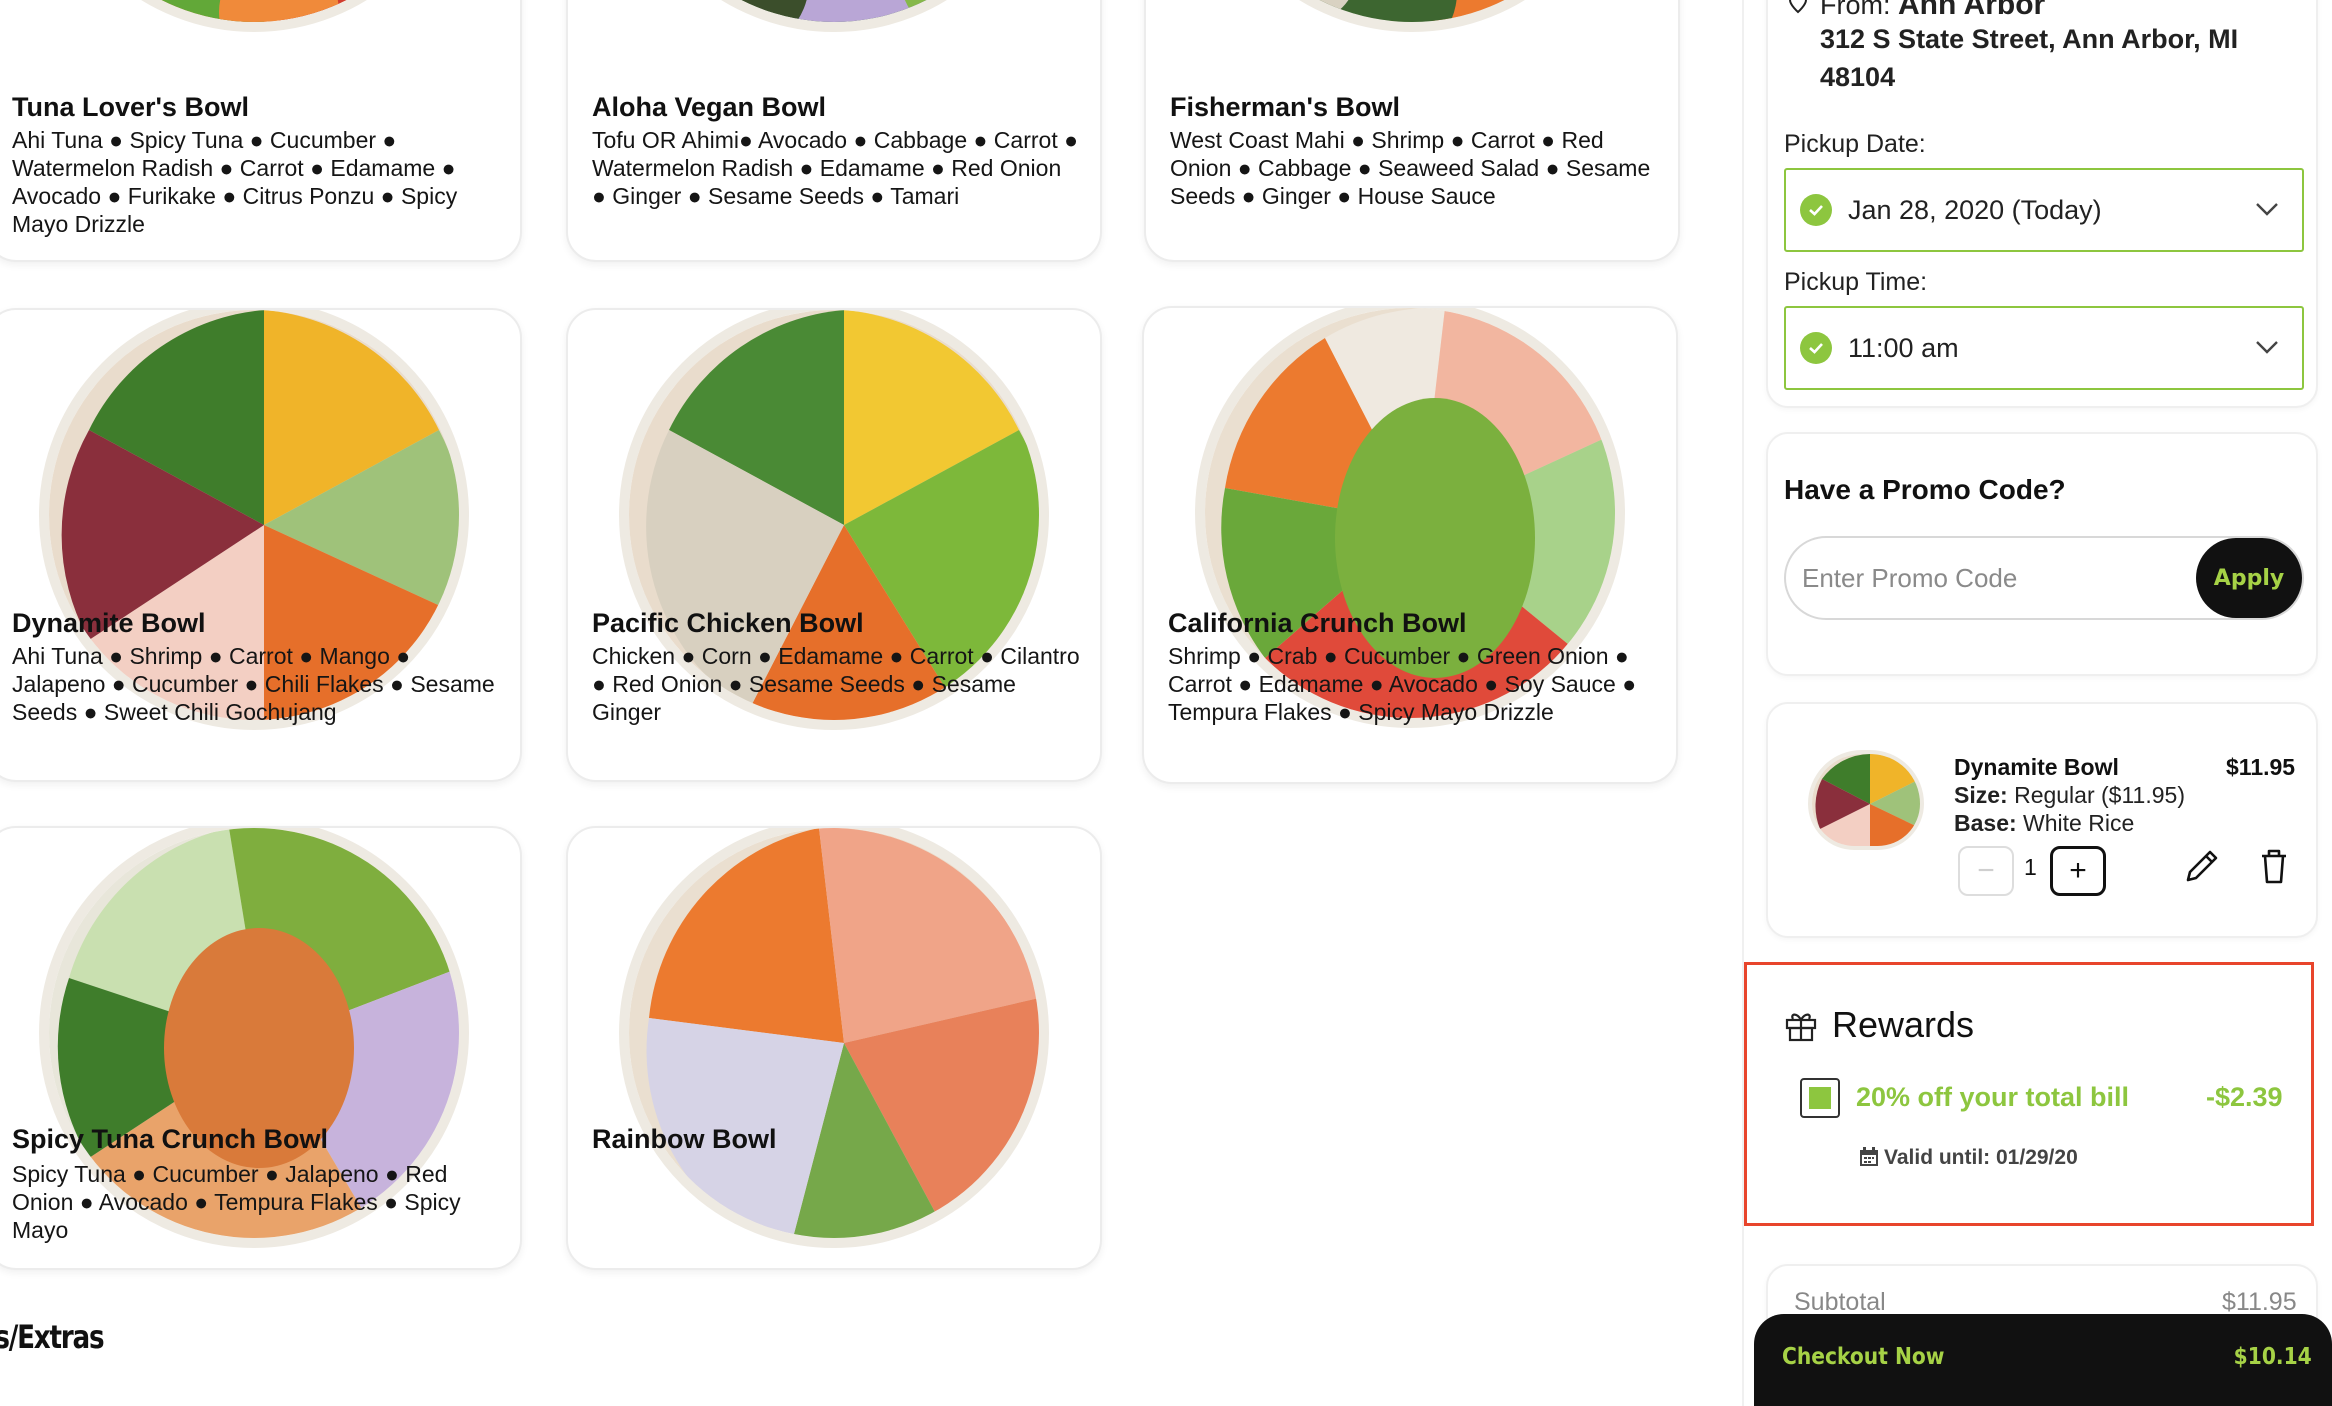 This screenshot has height=1406, width=2332. I want to click on location-pin-icon, so click(1798, 7).